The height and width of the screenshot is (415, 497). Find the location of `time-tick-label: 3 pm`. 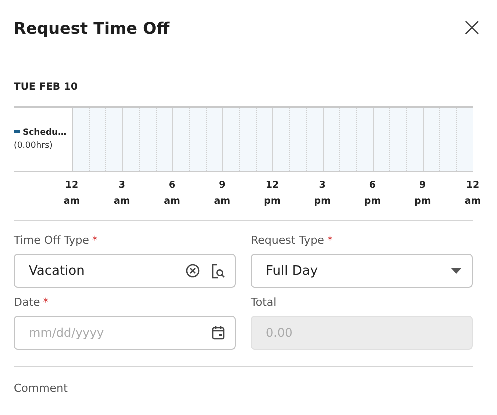

time-tick-label: 3 pm is located at coordinates (322, 194).